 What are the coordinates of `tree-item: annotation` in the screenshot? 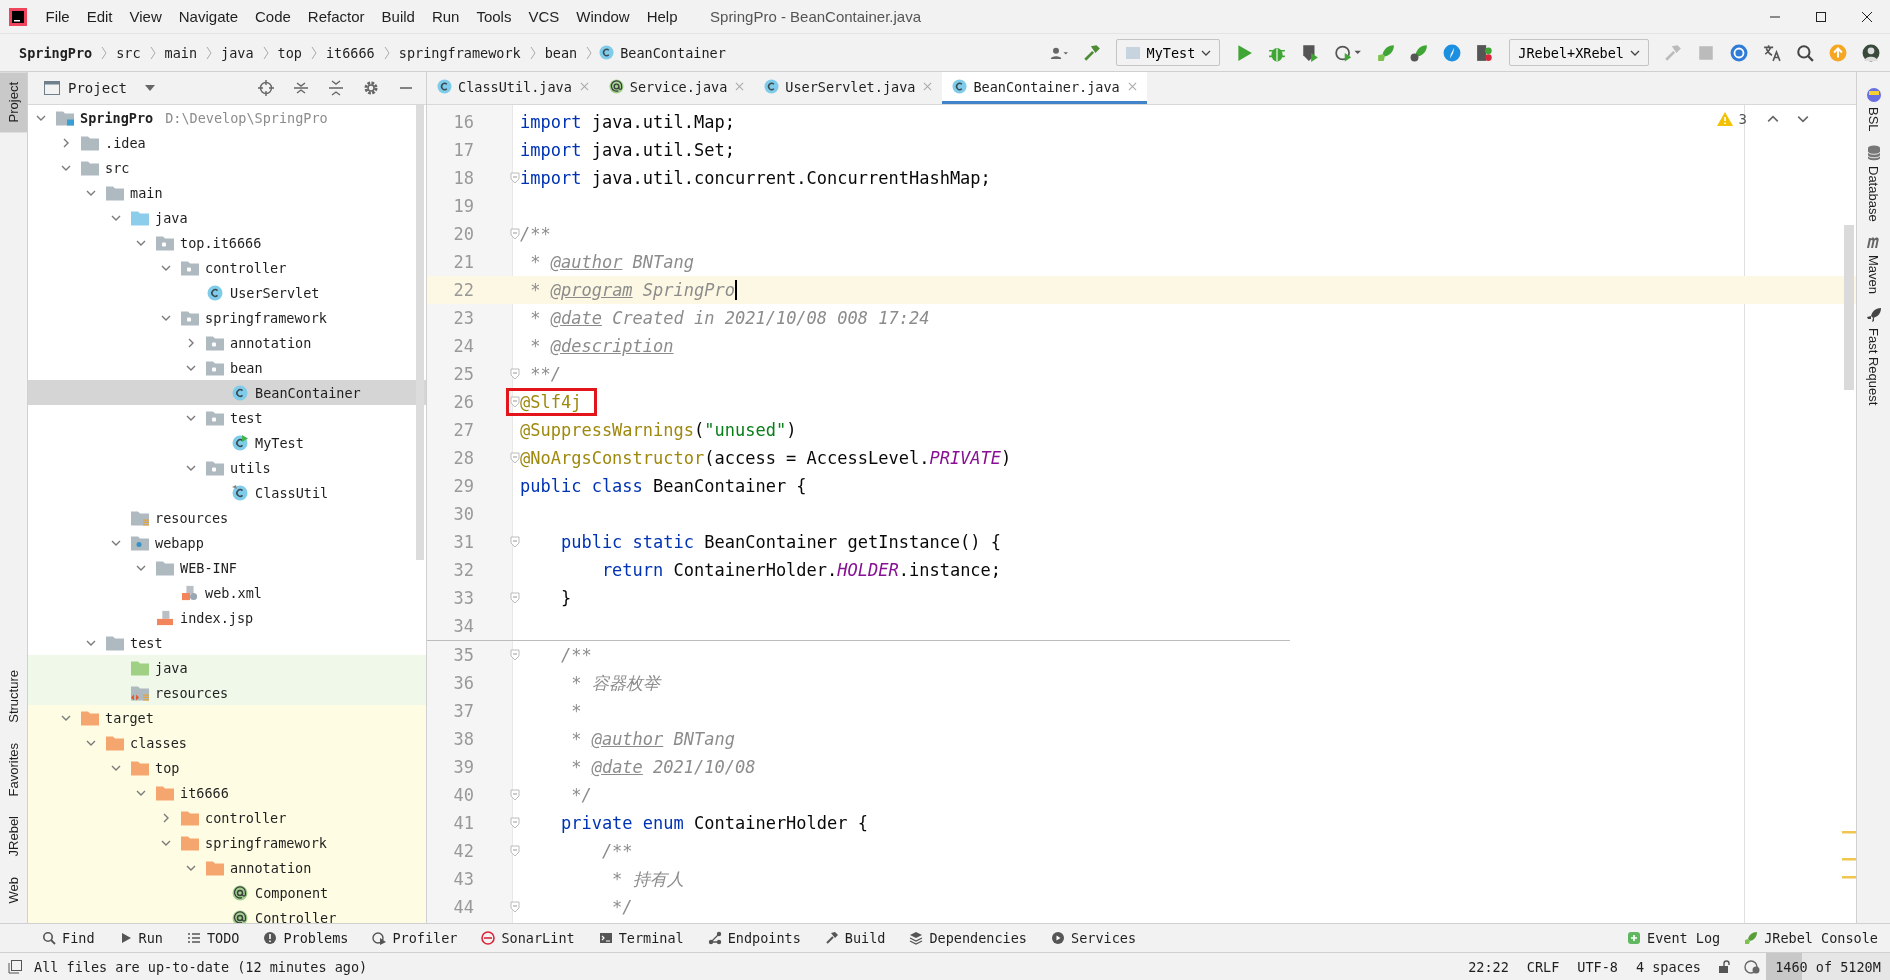 It's located at (227, 342).